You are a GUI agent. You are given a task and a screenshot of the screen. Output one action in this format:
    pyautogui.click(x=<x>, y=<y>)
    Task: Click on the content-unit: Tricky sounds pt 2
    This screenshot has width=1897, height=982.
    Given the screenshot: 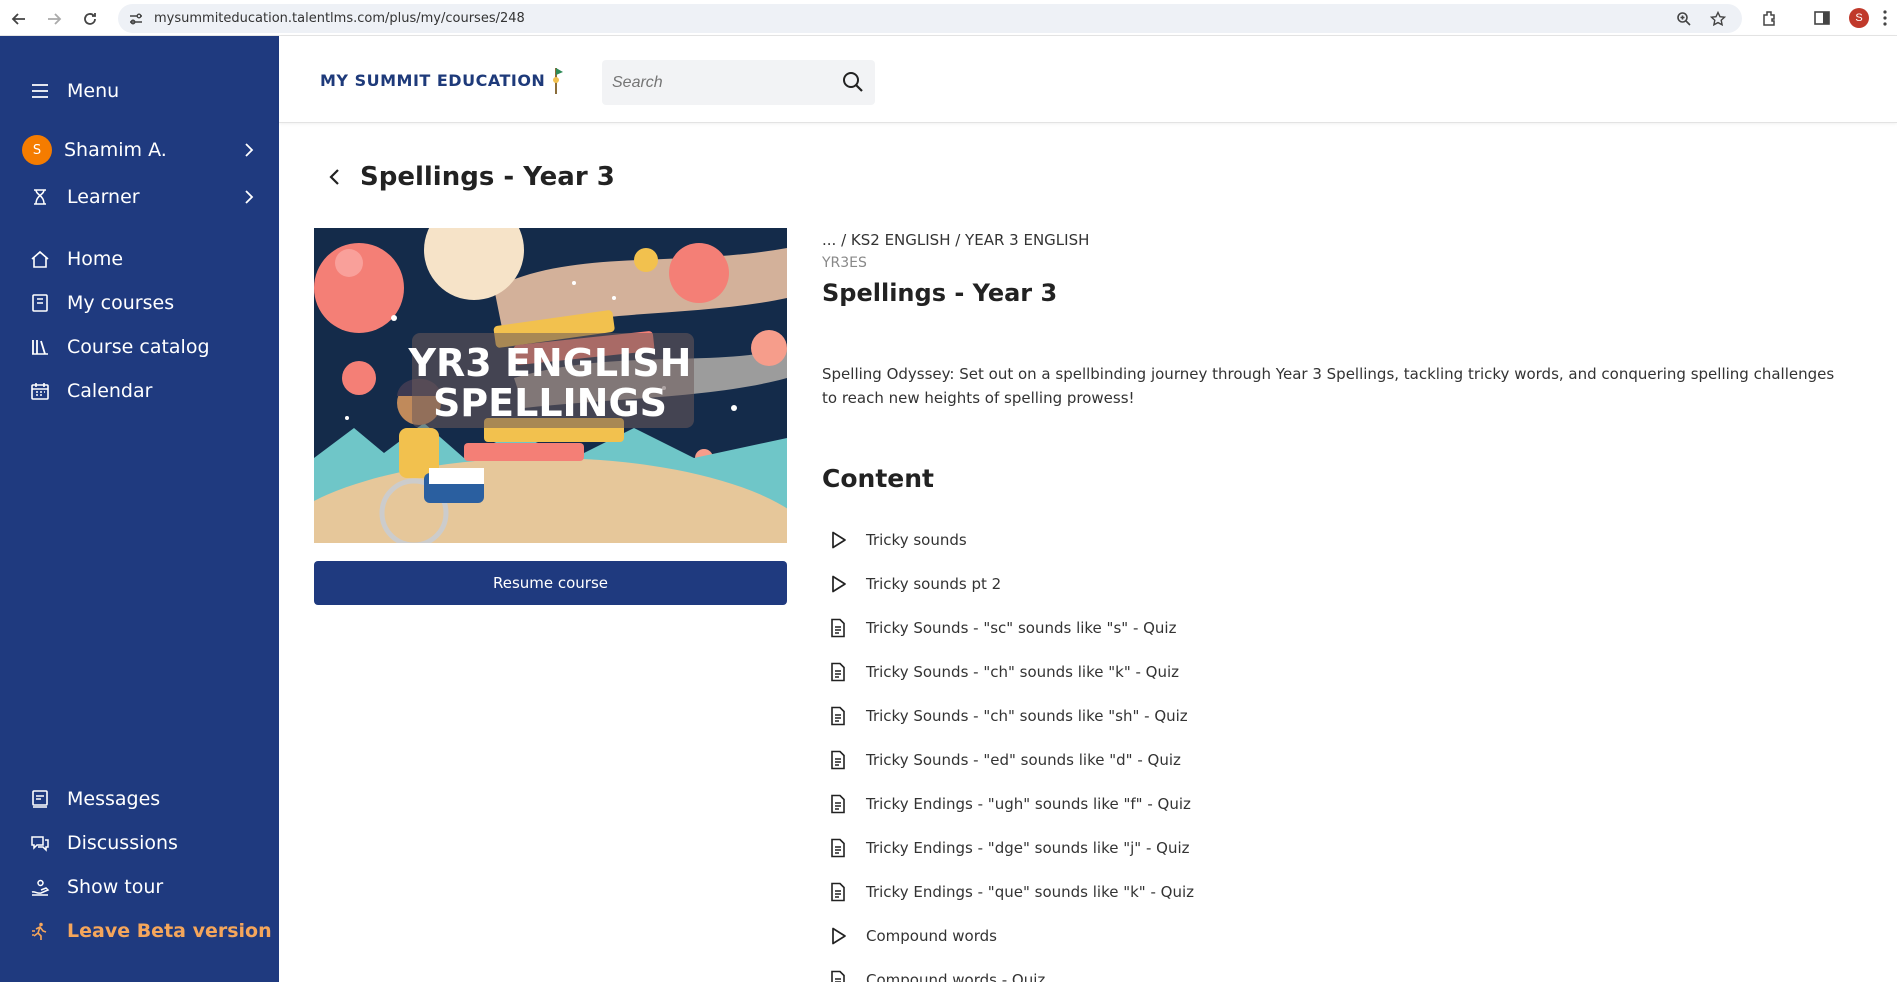 What is the action you would take?
    pyautogui.click(x=1011, y=584)
    